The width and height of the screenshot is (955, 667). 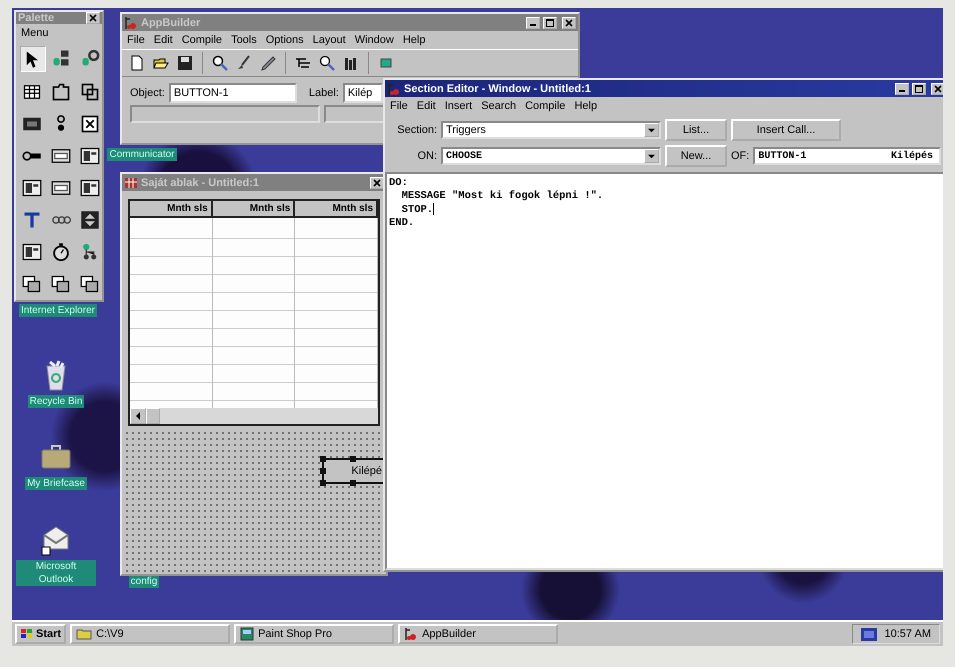 I want to click on taskbar-button: Paint Shop Pro, so click(x=314, y=634).